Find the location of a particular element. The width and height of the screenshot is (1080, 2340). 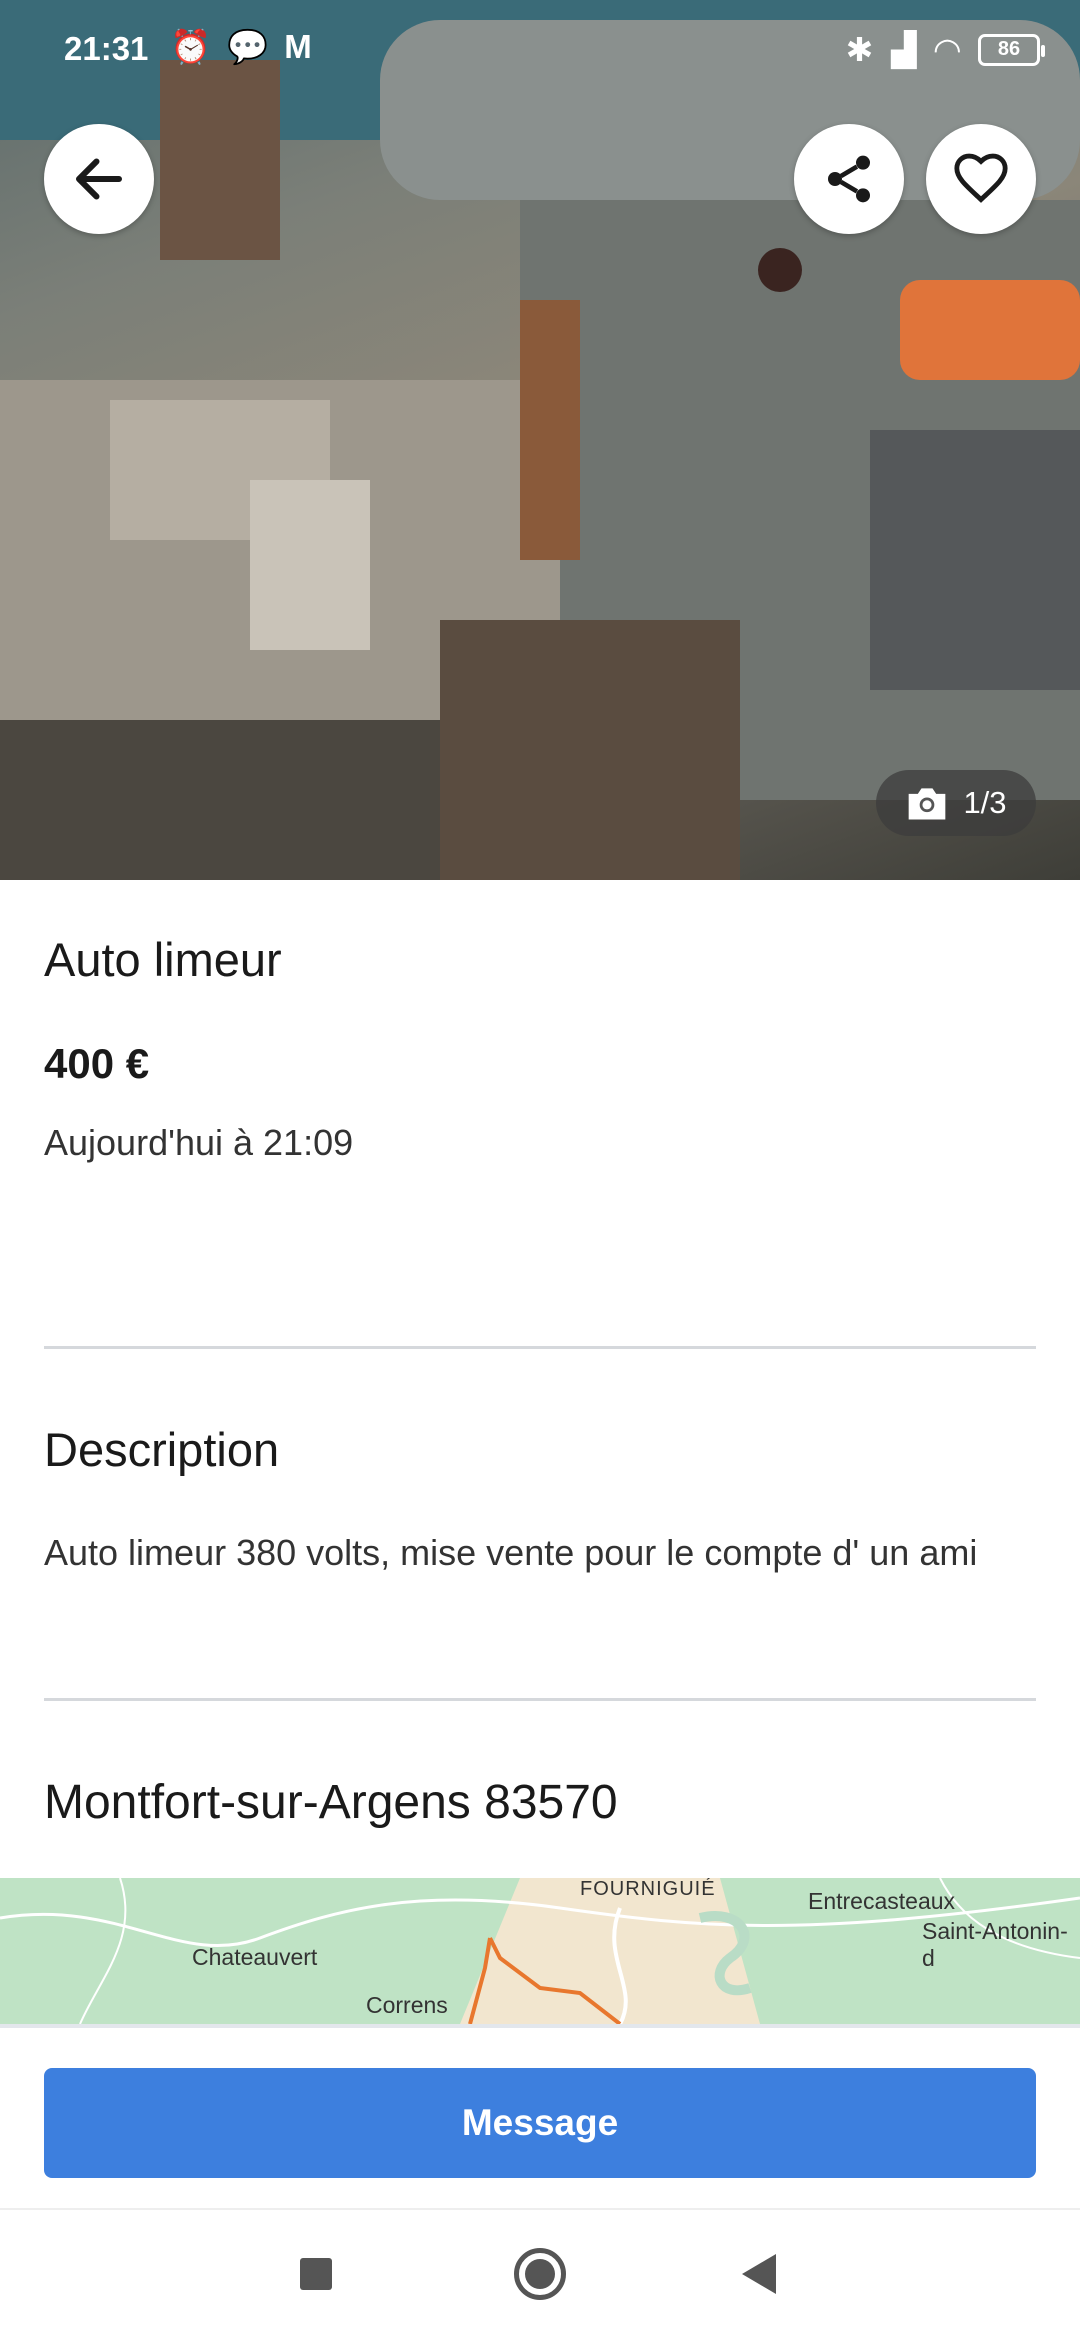

map-label-entrecasteaux: Entrecasteaux is located at coordinates (882, 1901).